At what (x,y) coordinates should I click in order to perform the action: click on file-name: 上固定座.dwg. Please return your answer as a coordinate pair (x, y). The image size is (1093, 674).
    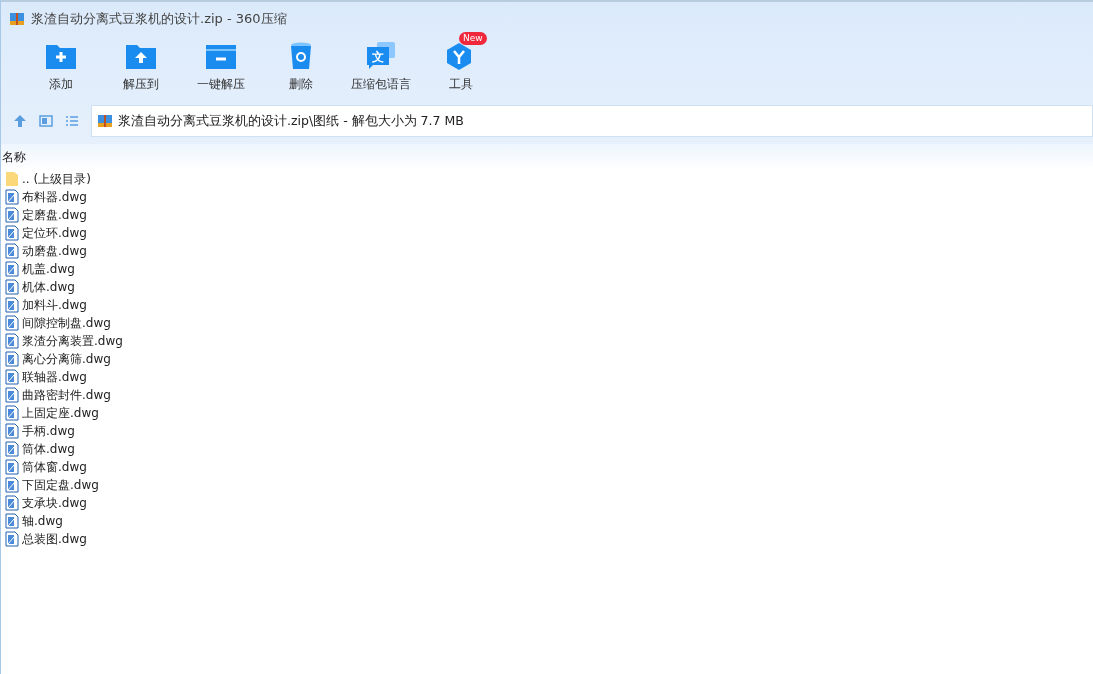
    Looking at the image, I should click on (60, 413).